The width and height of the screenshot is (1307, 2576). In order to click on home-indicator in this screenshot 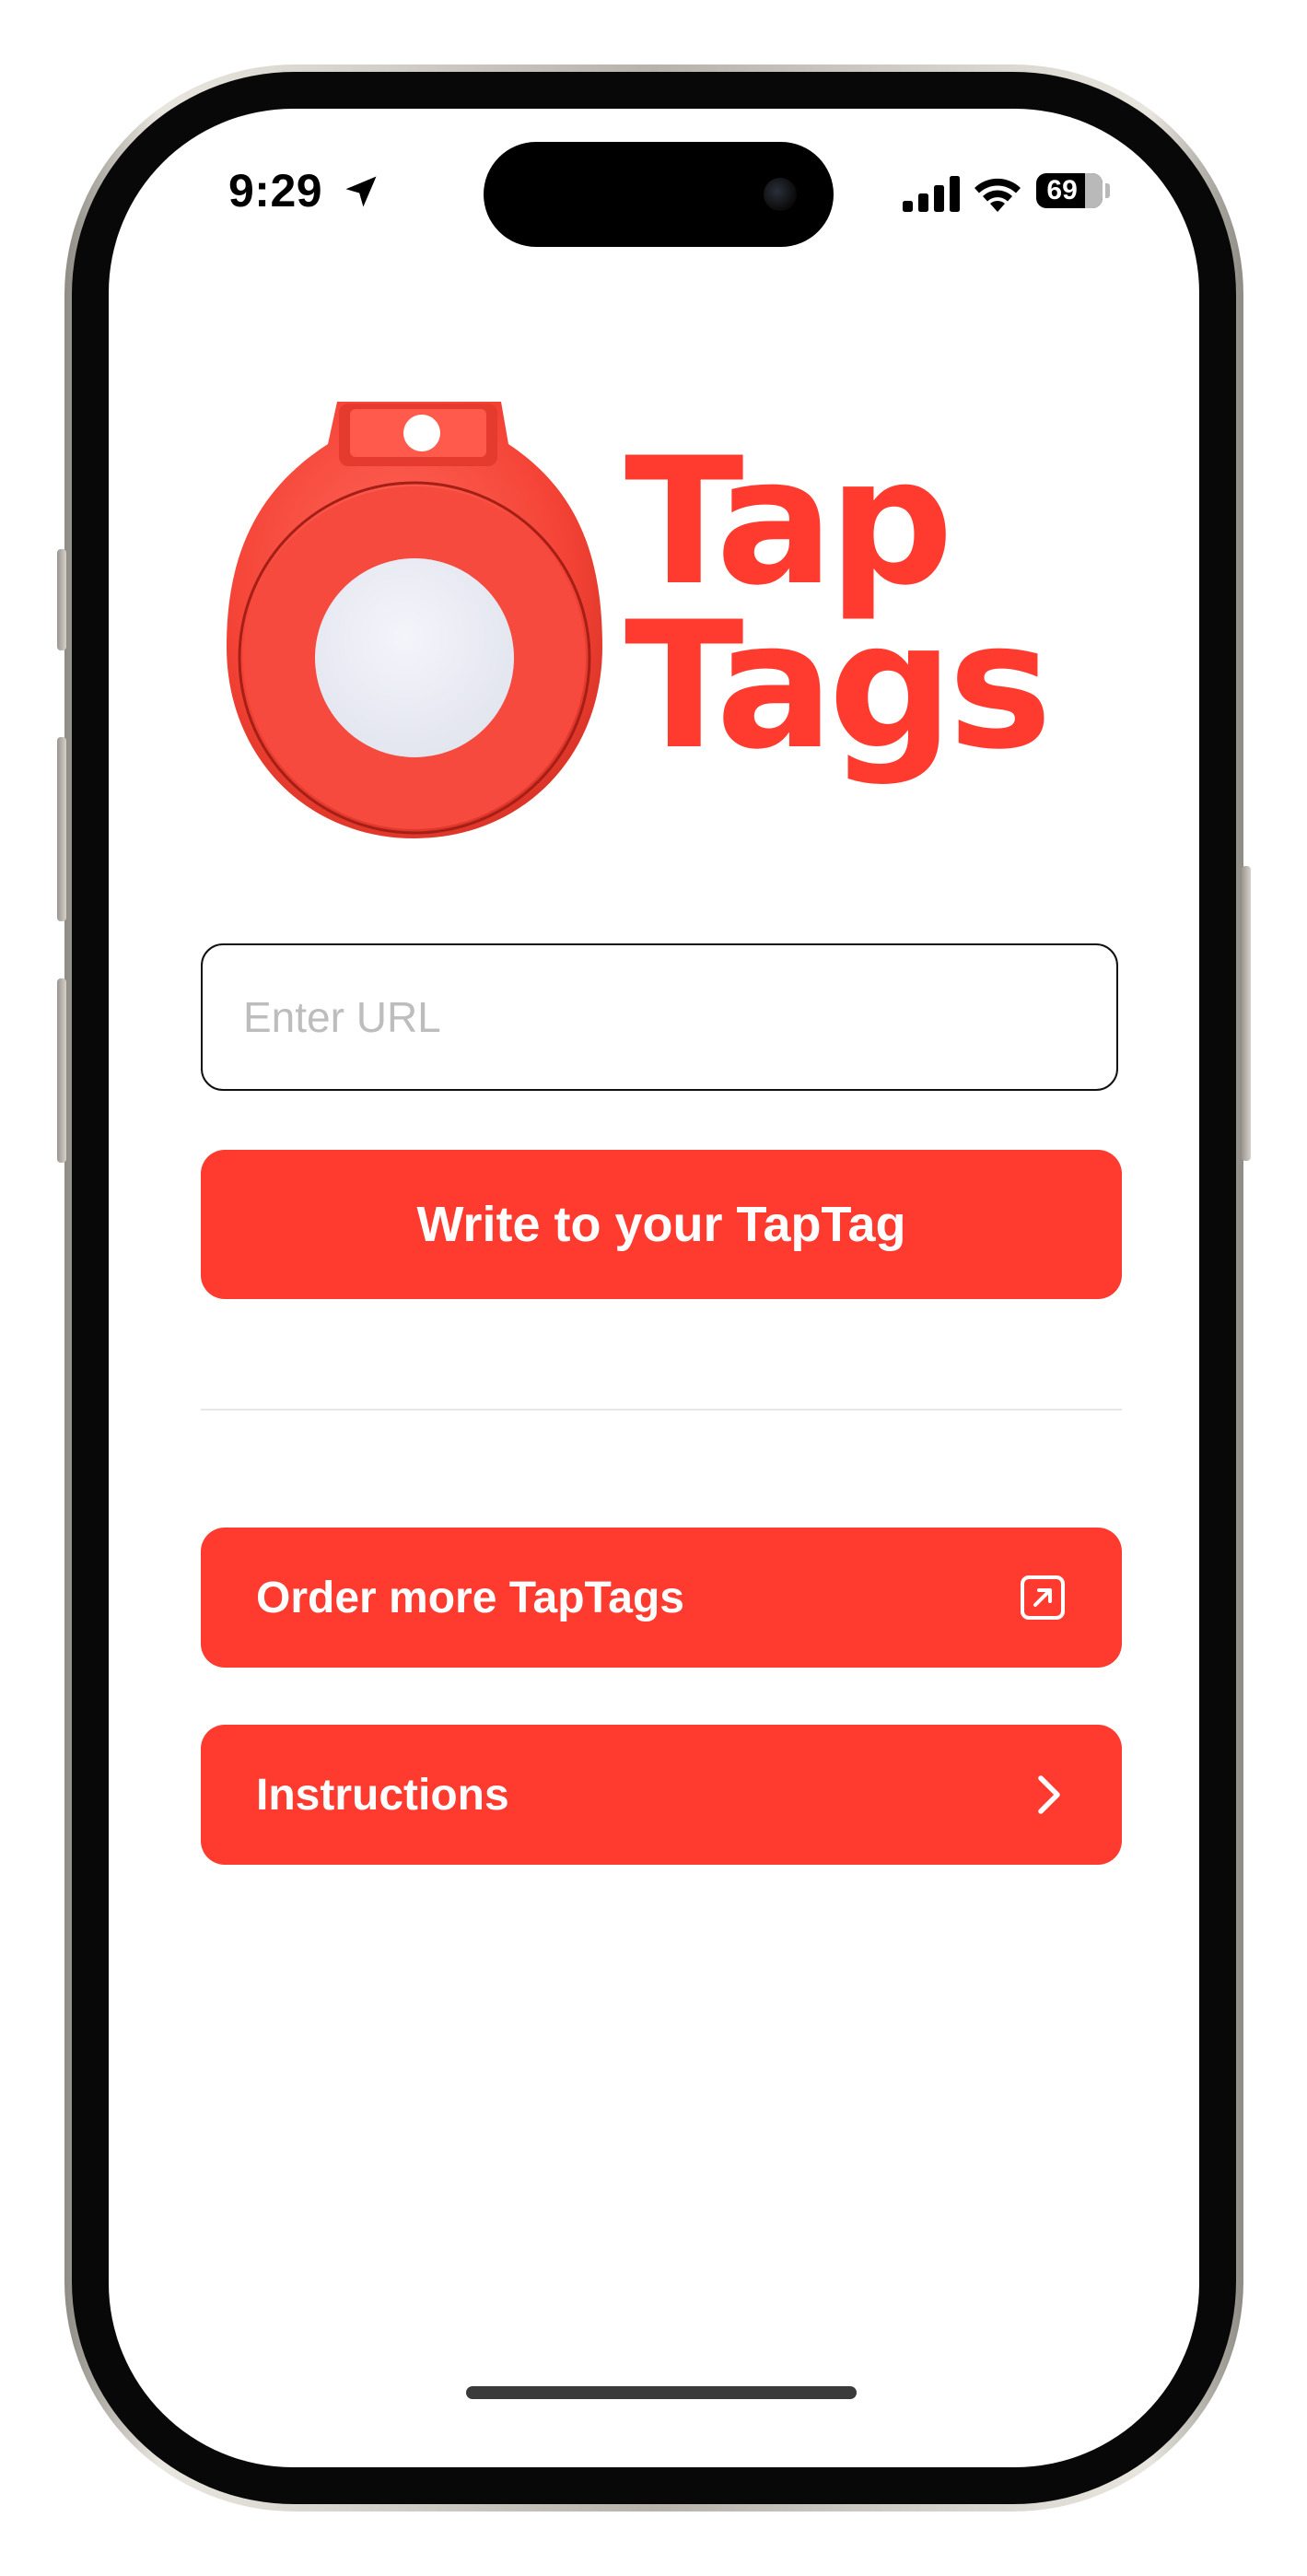, I will do `click(662, 2392)`.